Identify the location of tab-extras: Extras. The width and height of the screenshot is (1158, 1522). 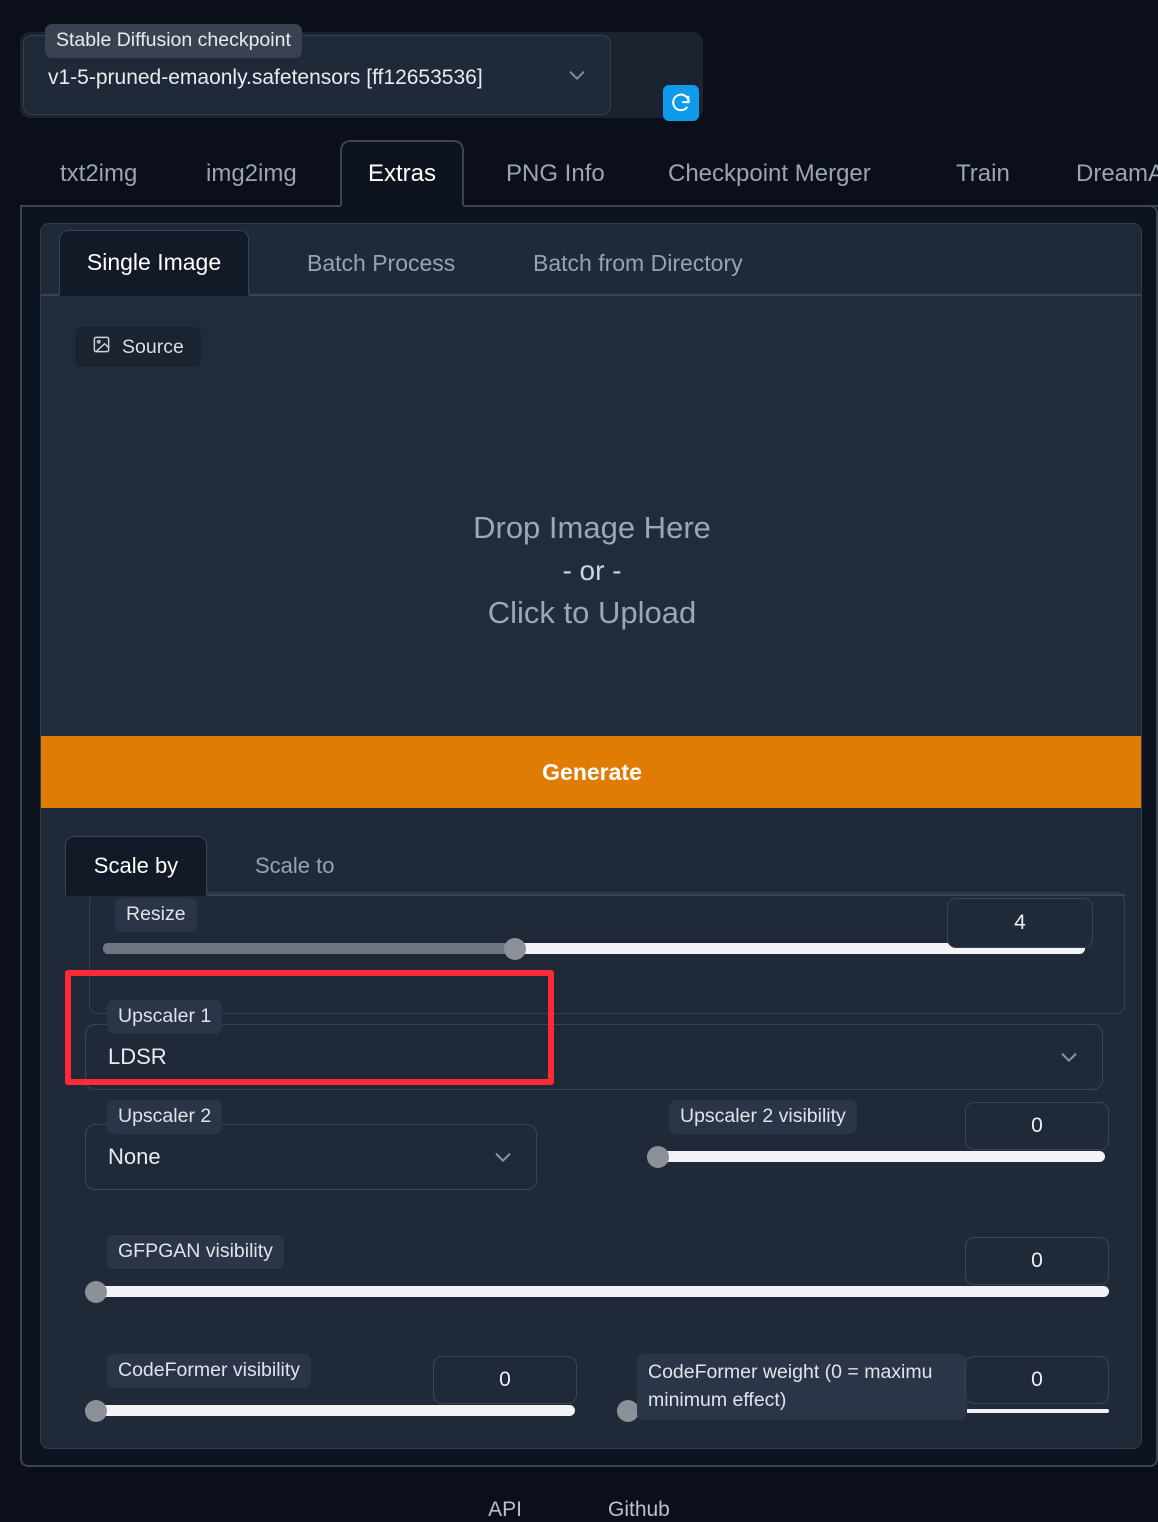
(402, 173).